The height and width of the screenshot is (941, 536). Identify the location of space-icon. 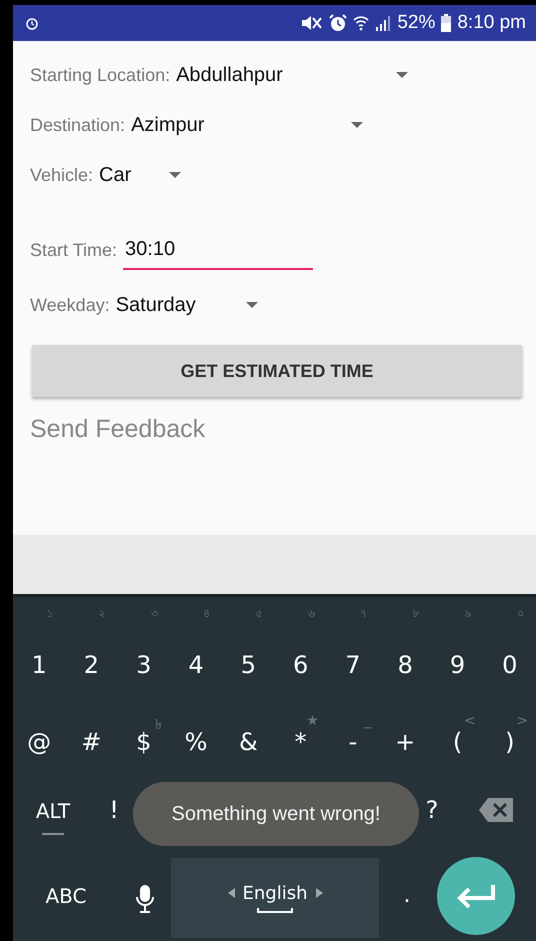
(275, 910).